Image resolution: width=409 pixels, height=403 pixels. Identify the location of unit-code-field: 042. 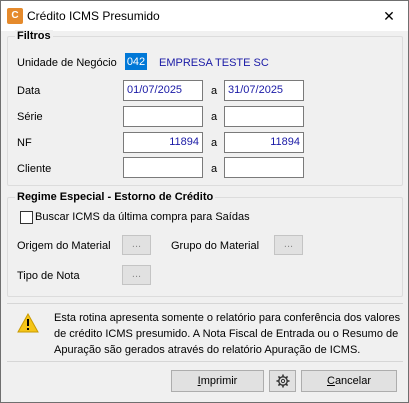
(136, 61).